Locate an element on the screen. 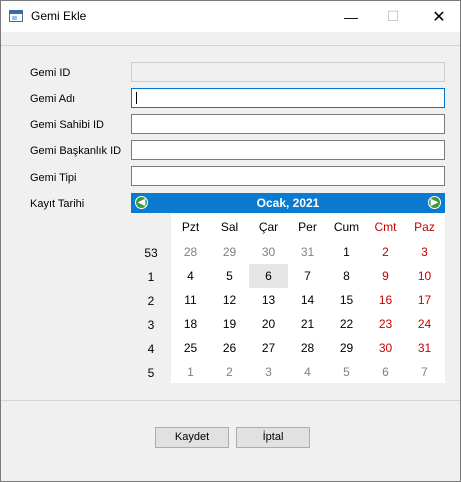 This screenshot has height=482, width=461. calendar-day: 11 is located at coordinates (190, 300).